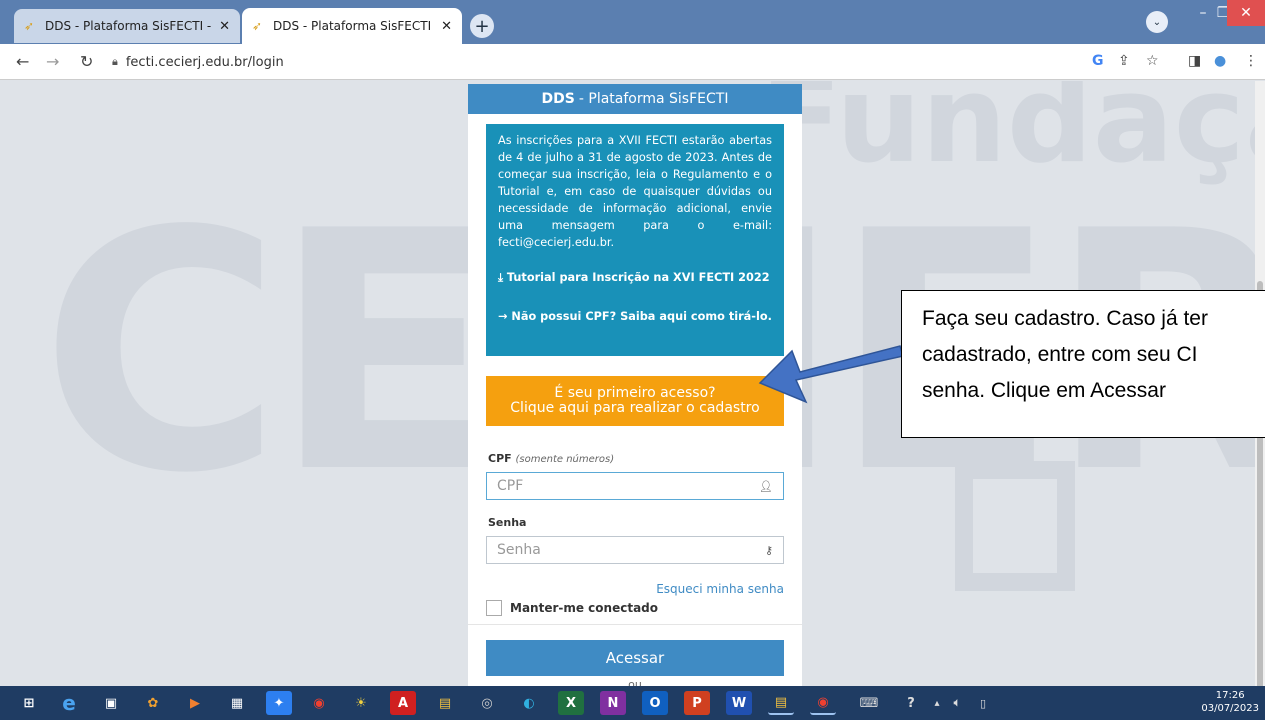  I want to click on senha-placeholder: Senha, so click(519, 550).